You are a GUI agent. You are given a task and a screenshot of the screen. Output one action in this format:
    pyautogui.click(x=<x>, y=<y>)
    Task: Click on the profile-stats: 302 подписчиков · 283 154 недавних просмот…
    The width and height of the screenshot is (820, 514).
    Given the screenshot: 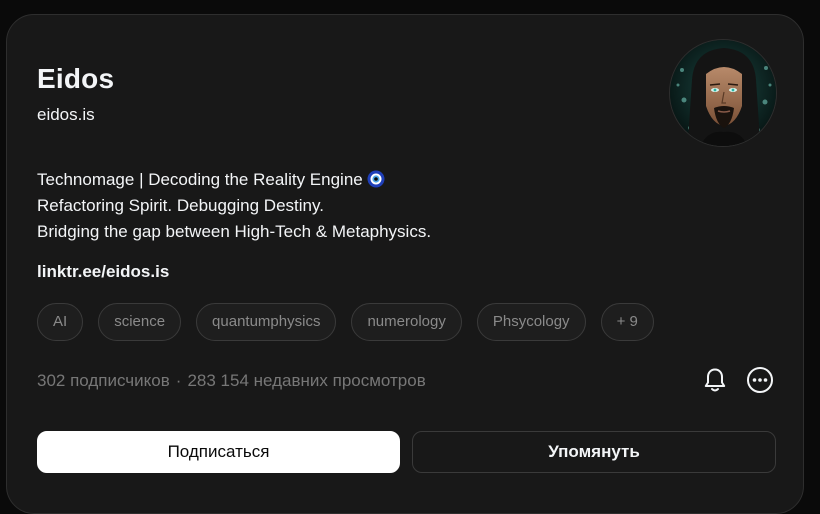 What is the action you would take?
    pyautogui.click(x=231, y=381)
    